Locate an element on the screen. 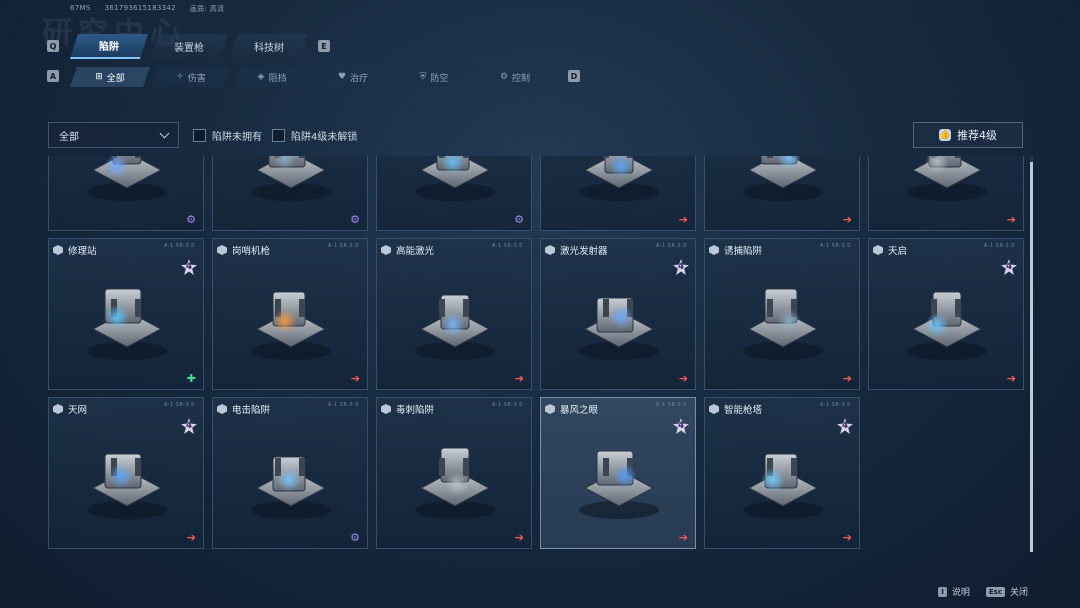 This screenshot has height=608, width=1080. sub-tab: ✧ 伤害 is located at coordinates (191, 77).